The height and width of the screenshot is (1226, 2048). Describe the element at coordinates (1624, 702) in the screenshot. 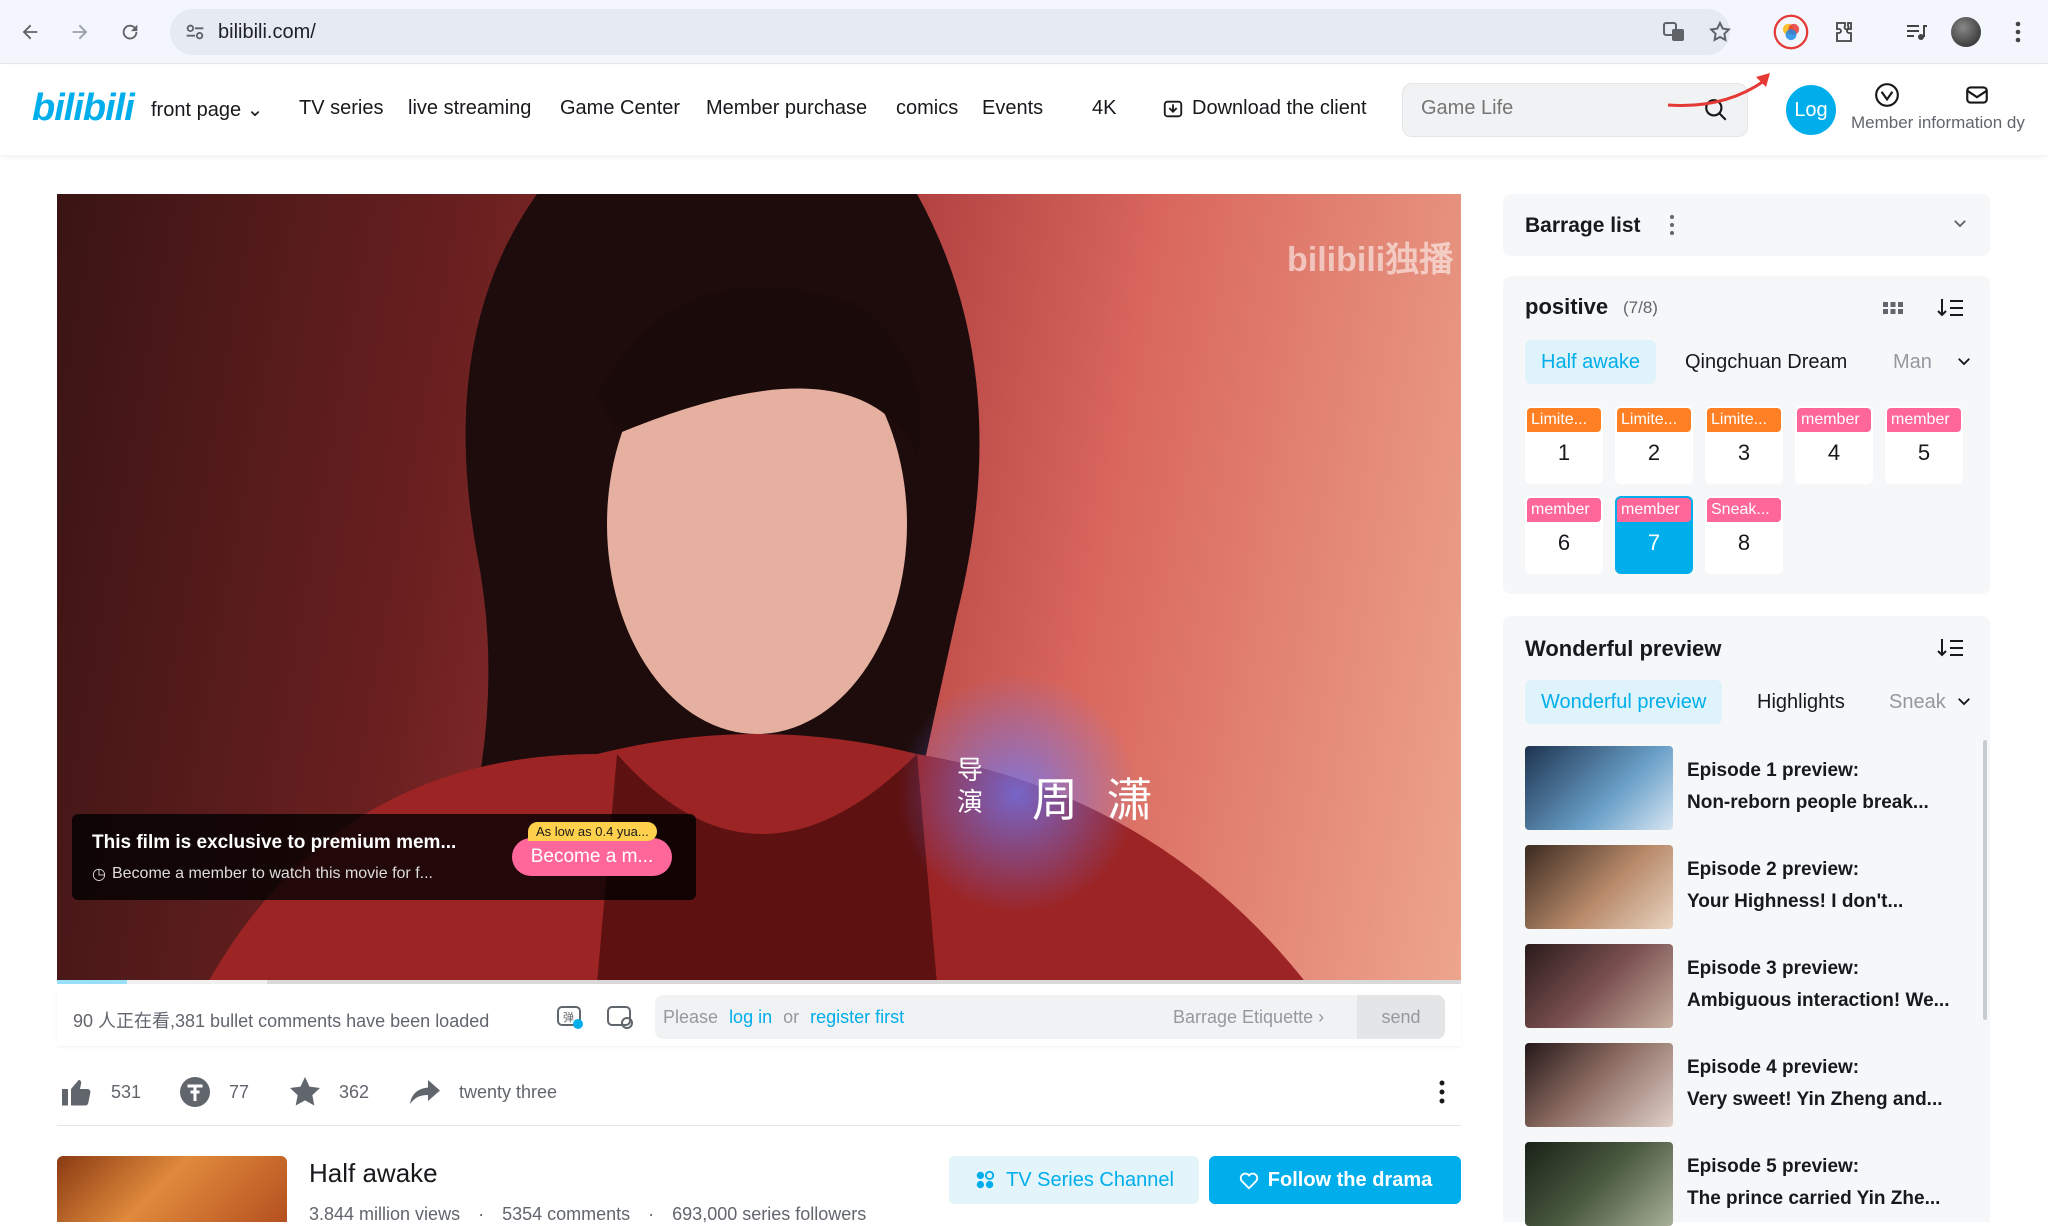

I see `preview-tab-active: Wonderful preview` at that location.